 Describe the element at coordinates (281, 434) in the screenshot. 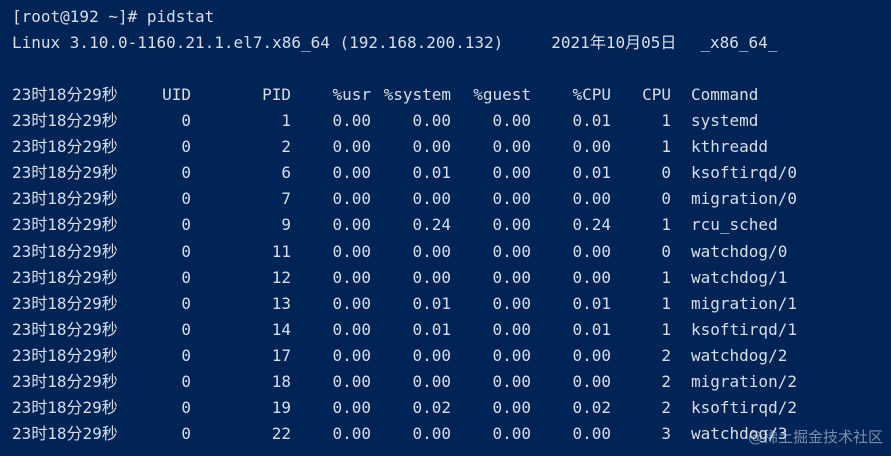

I see `cell-pid: 22` at that location.